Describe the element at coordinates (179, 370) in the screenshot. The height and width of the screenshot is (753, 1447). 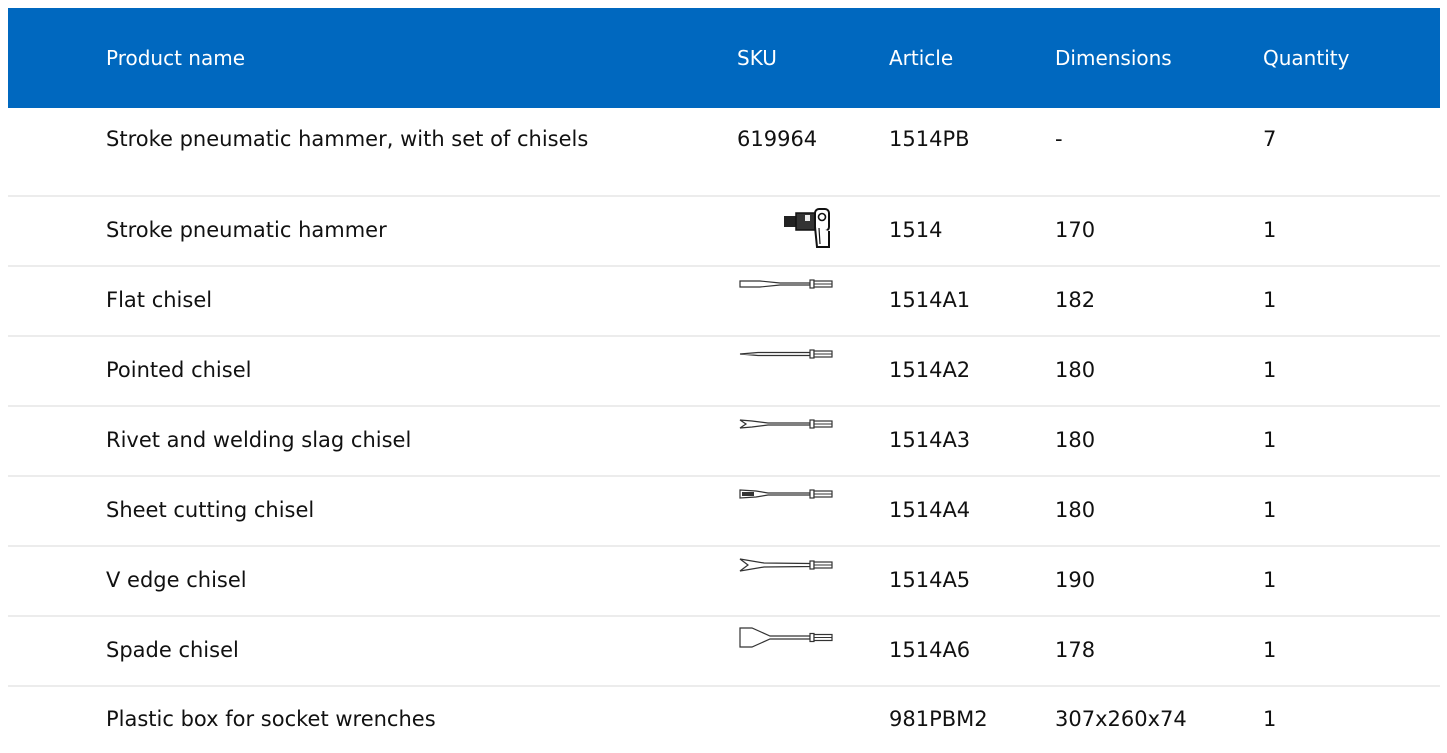
I see `product-name-cell: Pointed chisel` at that location.